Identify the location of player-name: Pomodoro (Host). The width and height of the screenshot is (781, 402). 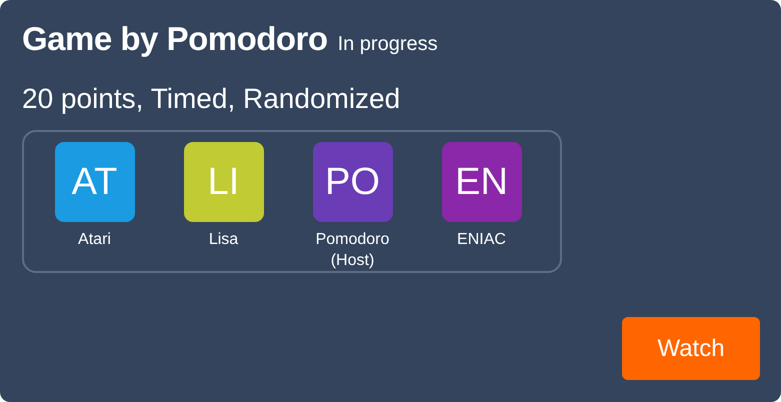
(352, 250).